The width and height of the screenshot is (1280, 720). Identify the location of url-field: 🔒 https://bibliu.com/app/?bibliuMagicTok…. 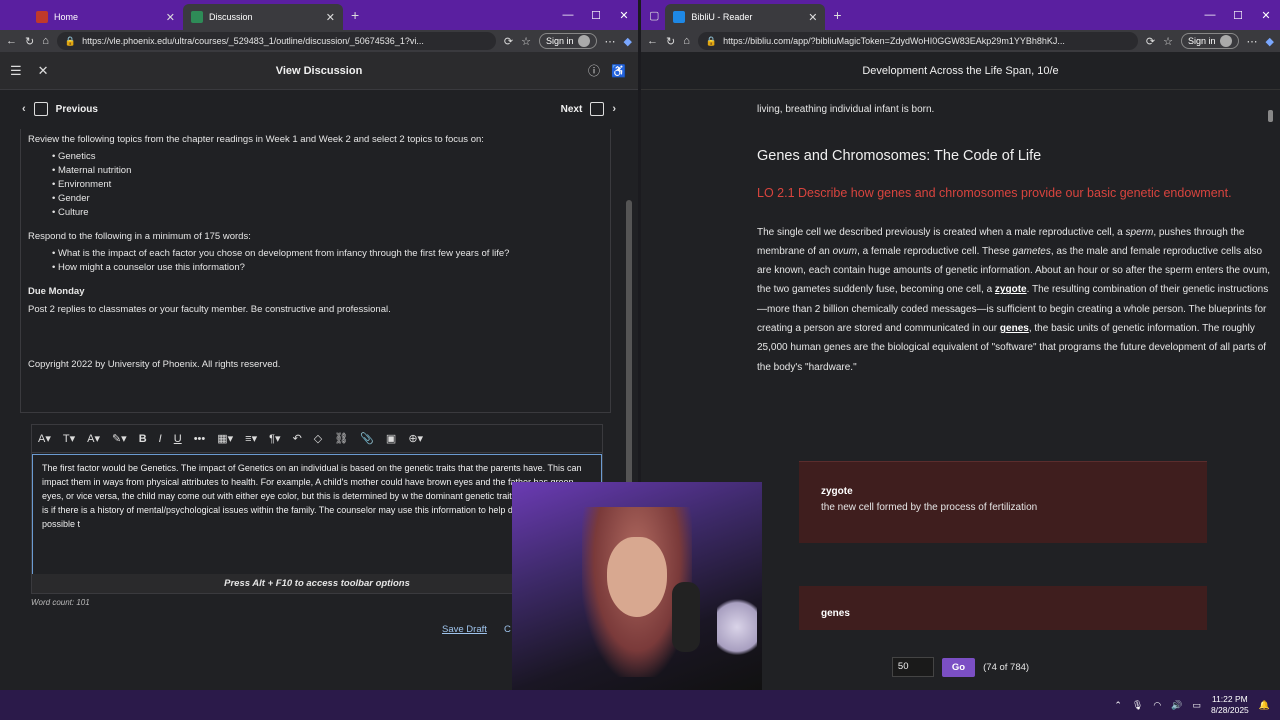
(917, 41).